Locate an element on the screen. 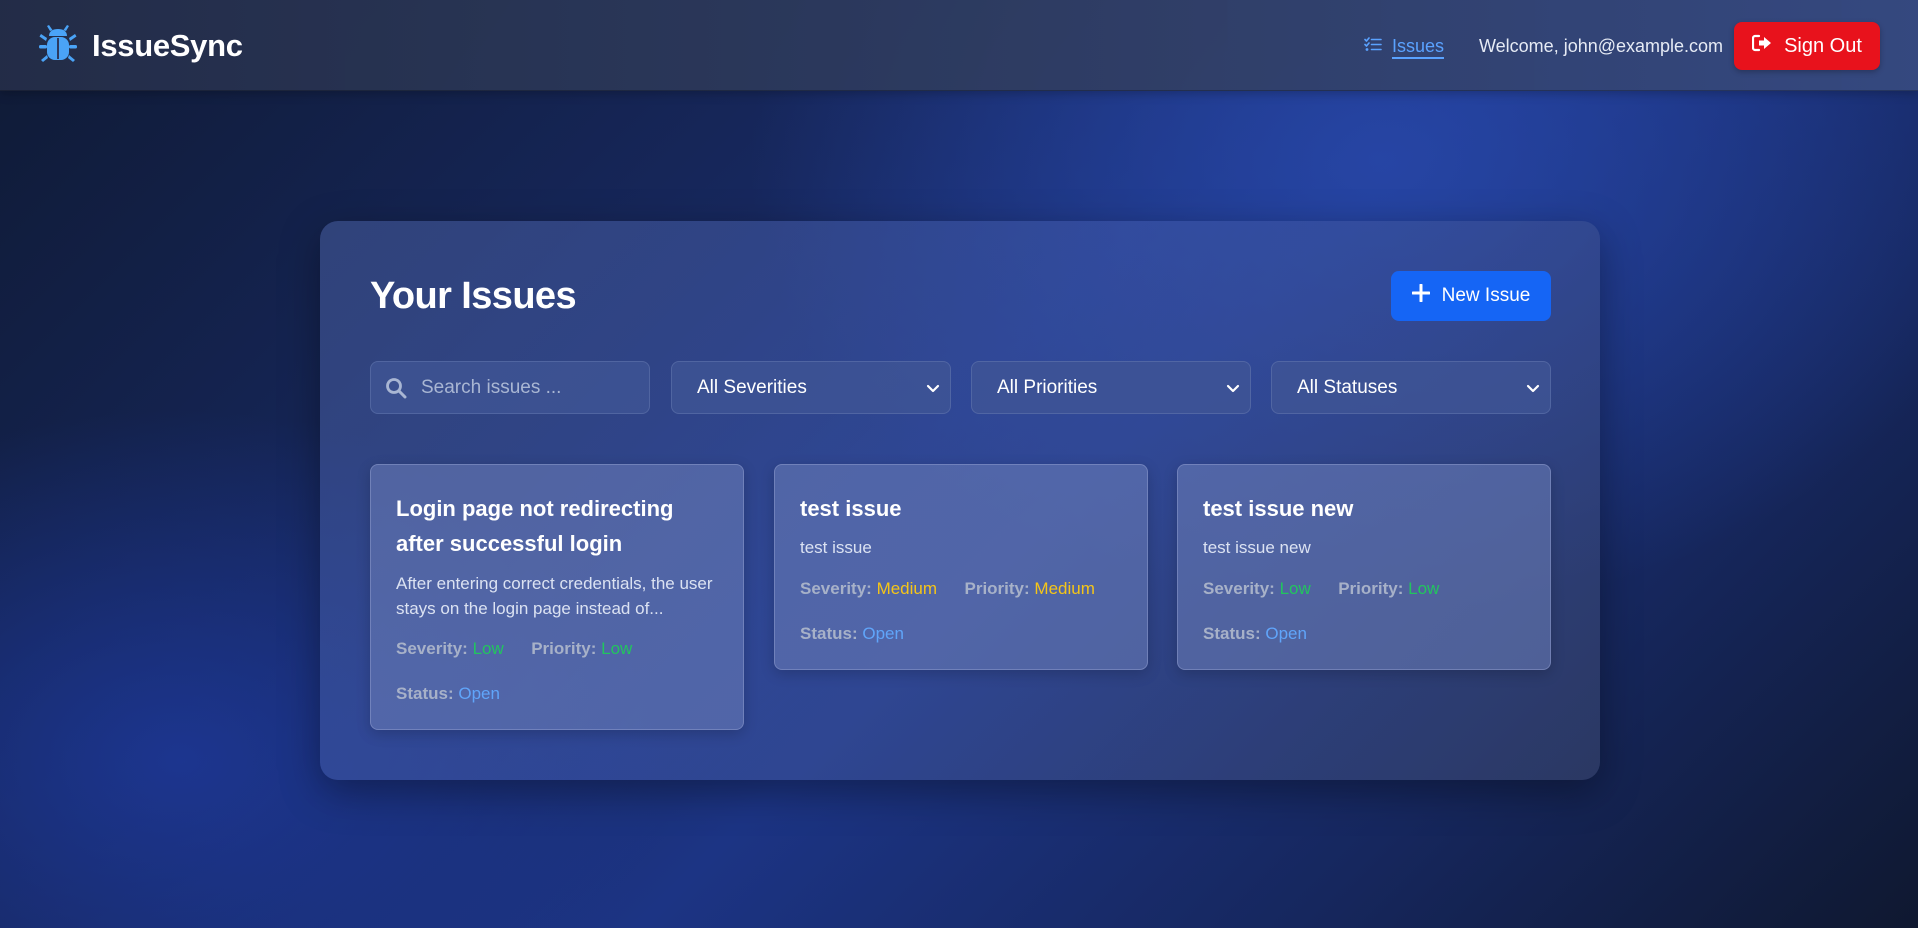 Image resolution: width=1918 pixels, height=928 pixels. sign-out-button: Sign Out is located at coordinates (1807, 46).